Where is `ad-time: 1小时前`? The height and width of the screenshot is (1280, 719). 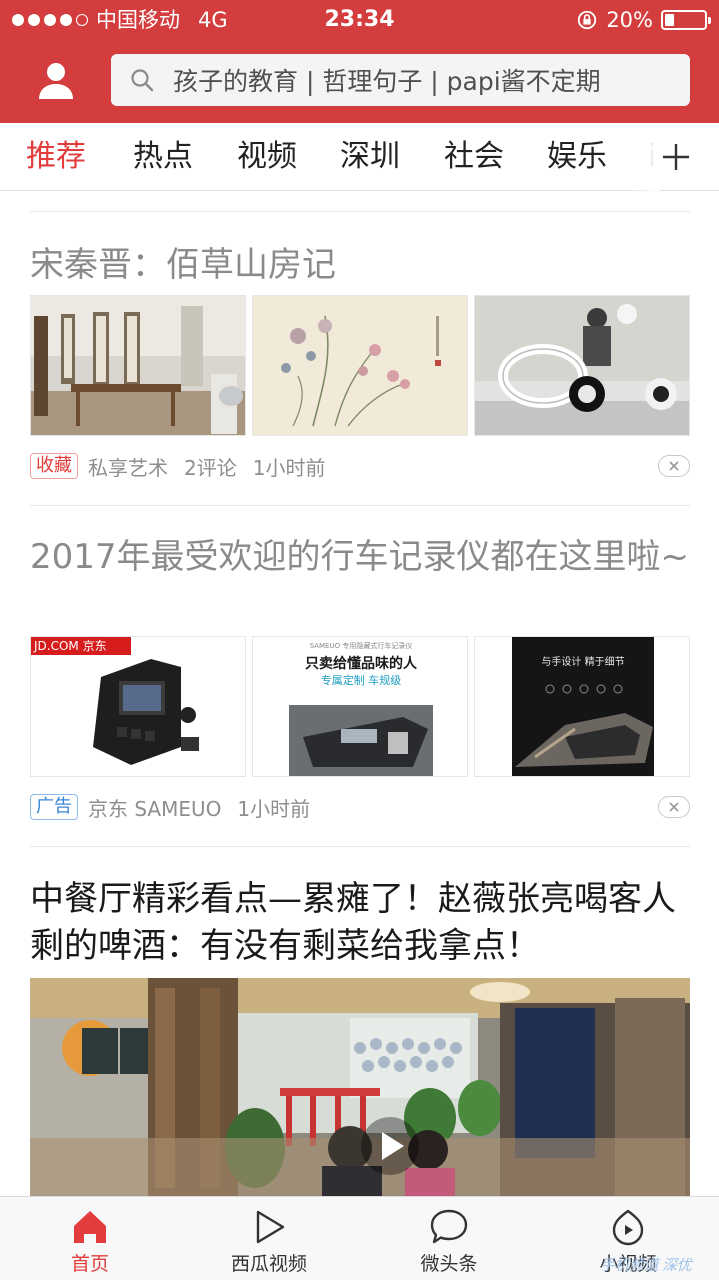
ad-time: 1小时前 is located at coordinates (274, 808).